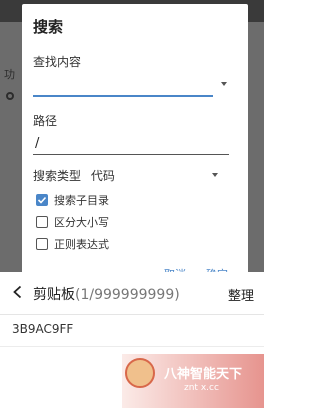  I want to click on organize-button: 整理, so click(241, 294).